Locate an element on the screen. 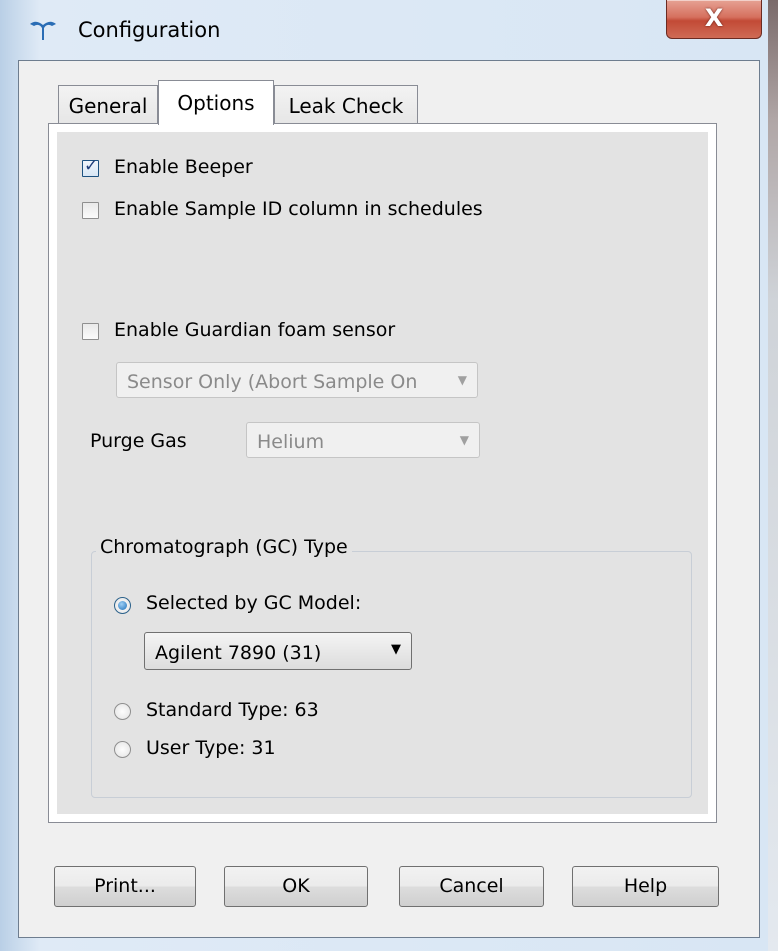 Image resolution: width=778 pixels, height=951 pixels. guardian-mode-value: Sensor Only (Abort Sample On is located at coordinates (272, 382).